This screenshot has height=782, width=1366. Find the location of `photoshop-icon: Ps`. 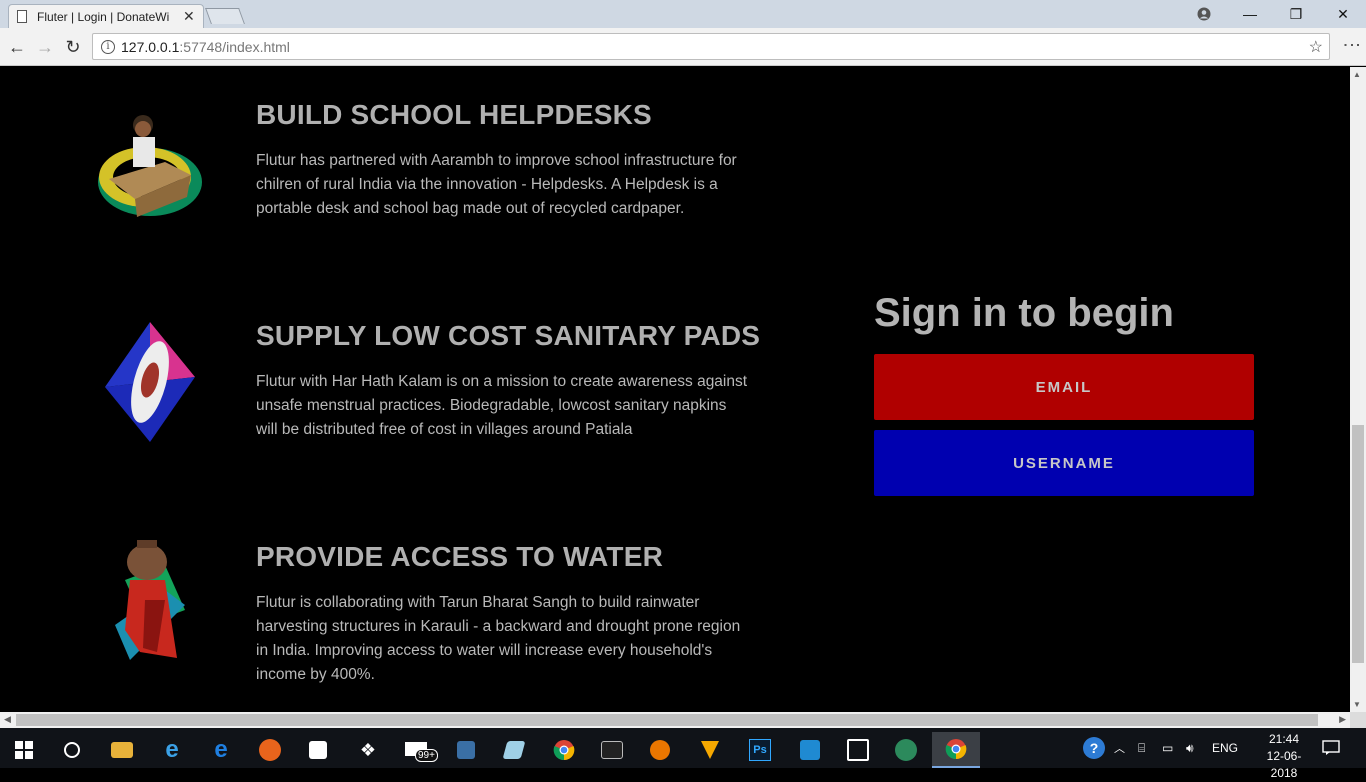

photoshop-icon: Ps is located at coordinates (760, 750).